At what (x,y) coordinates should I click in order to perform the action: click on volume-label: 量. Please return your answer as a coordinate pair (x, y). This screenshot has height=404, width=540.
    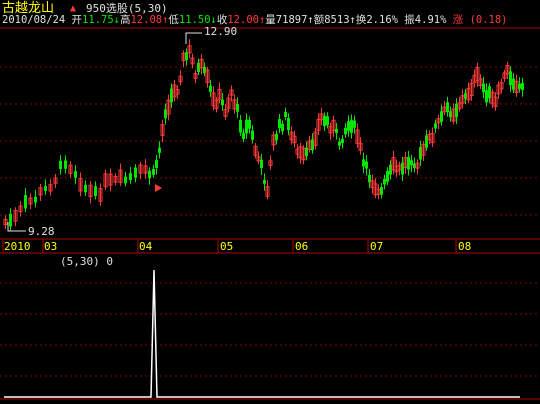
    Looking at the image, I should click on (270, 20).